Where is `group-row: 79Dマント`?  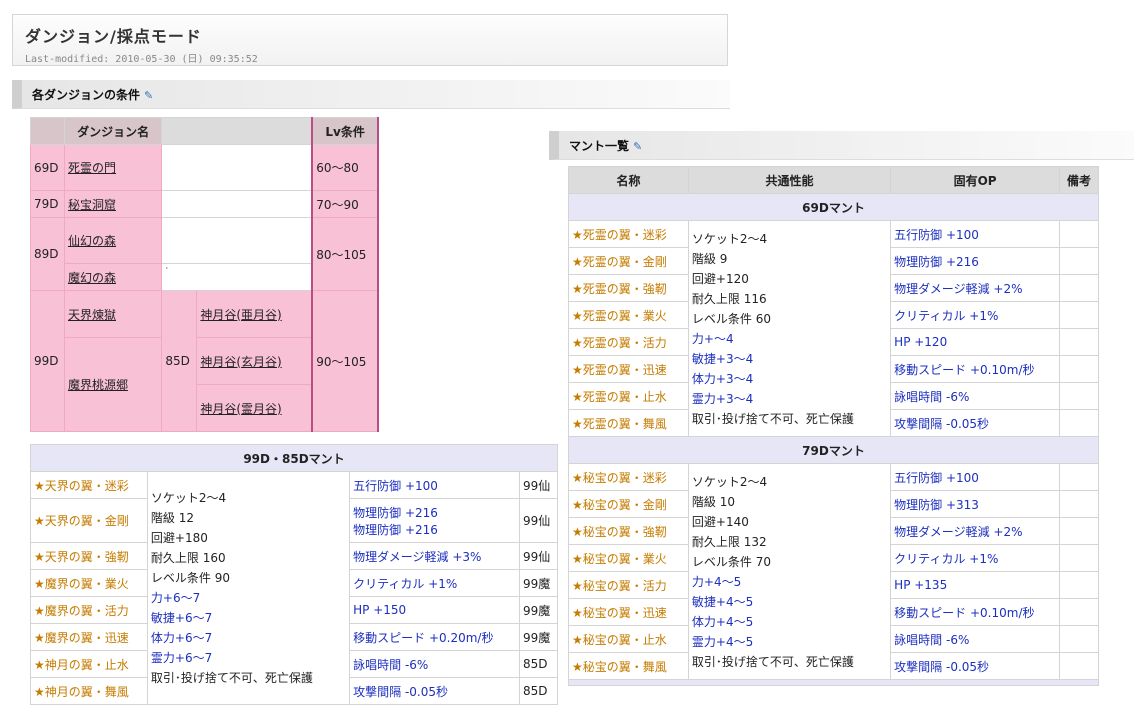
group-row: 79Dマント is located at coordinates (833, 450).